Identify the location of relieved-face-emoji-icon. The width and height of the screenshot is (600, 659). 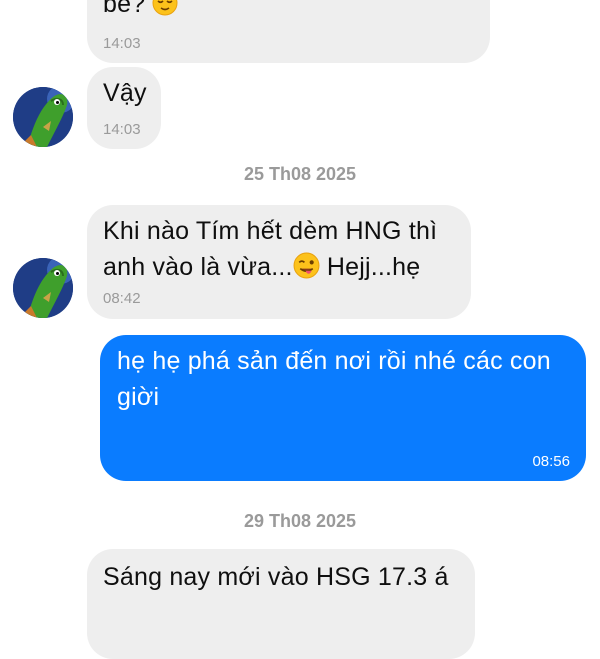
(165, 13).